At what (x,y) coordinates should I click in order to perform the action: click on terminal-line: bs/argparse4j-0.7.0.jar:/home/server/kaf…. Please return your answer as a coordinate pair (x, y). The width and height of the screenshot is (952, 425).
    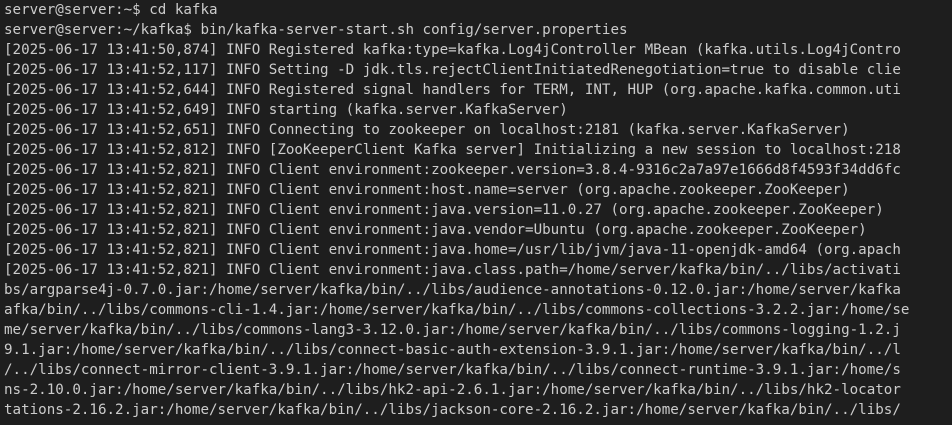
    Looking at the image, I should click on (452, 290).